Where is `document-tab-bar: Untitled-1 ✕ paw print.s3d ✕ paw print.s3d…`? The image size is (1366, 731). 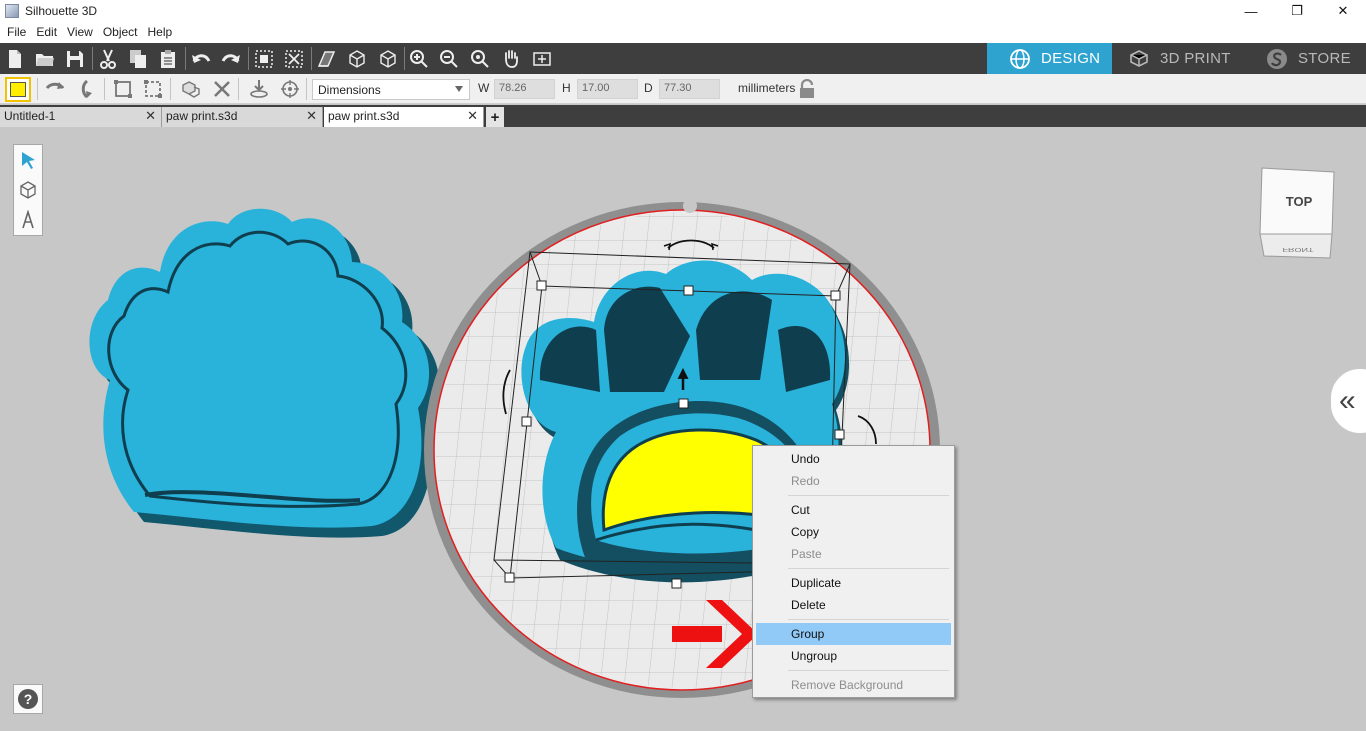
document-tab-bar: Untitled-1 ✕ paw print.s3d ✕ paw print.s3d… is located at coordinates (683, 116).